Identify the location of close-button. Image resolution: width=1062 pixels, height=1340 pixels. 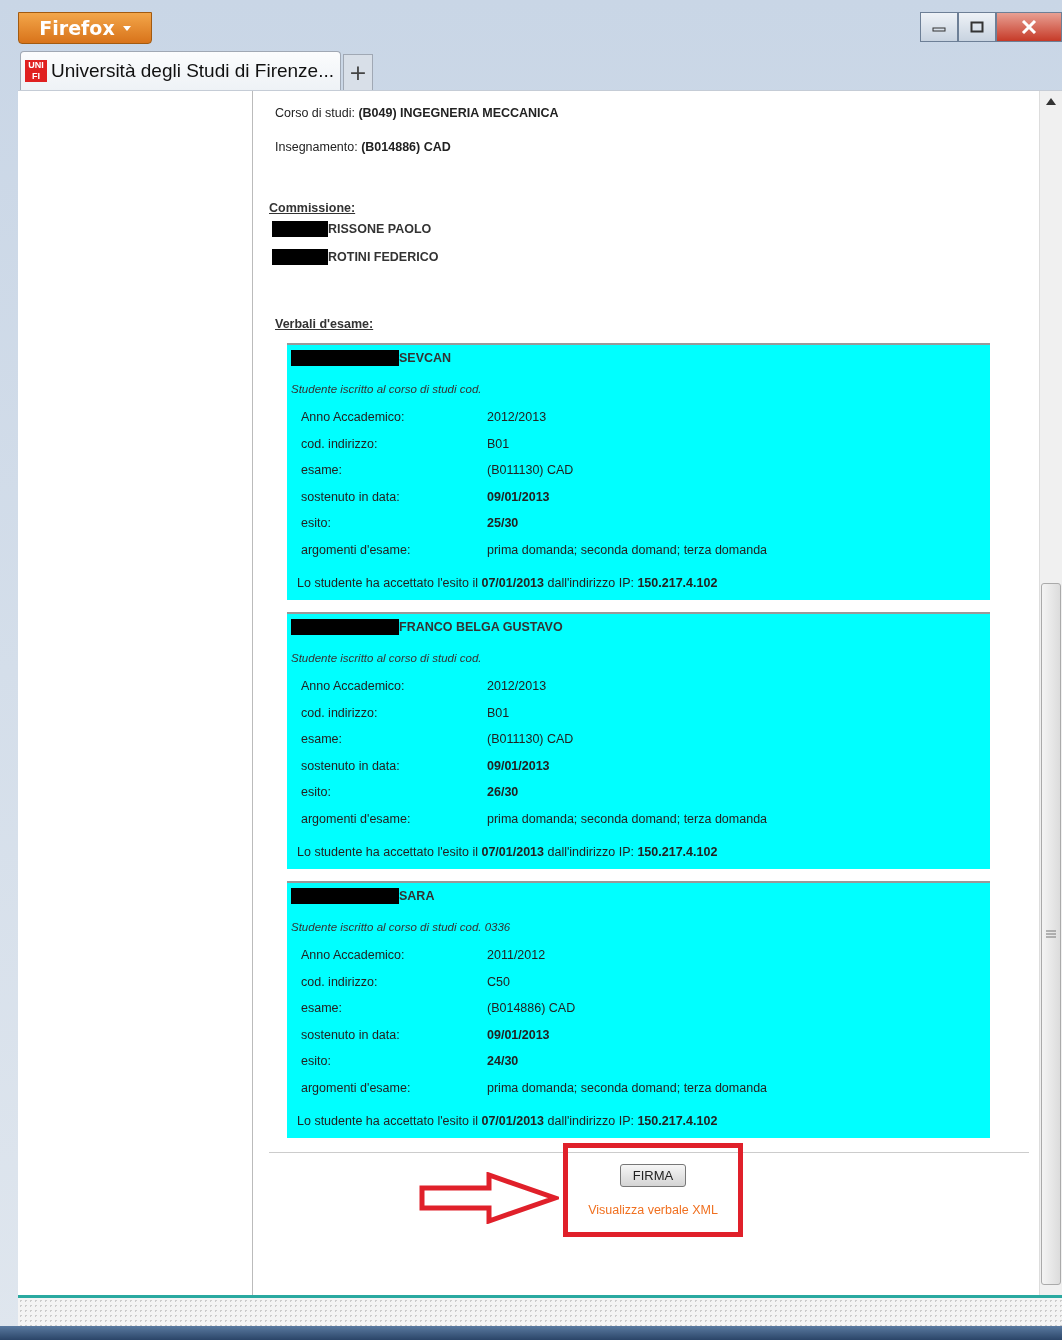
(1029, 27).